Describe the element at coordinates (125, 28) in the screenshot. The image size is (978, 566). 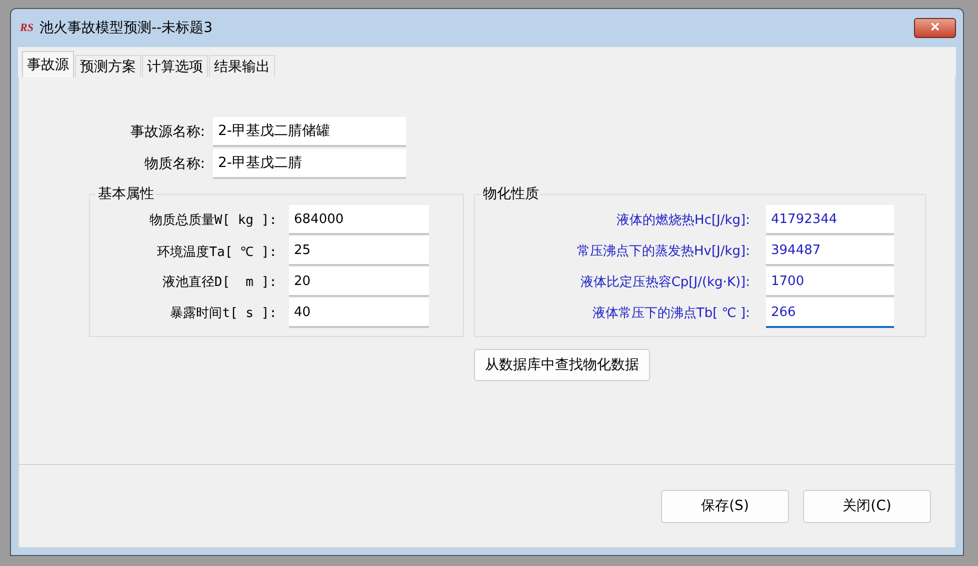
I see `window-title: 池火事故模型预测--未标题3` at that location.